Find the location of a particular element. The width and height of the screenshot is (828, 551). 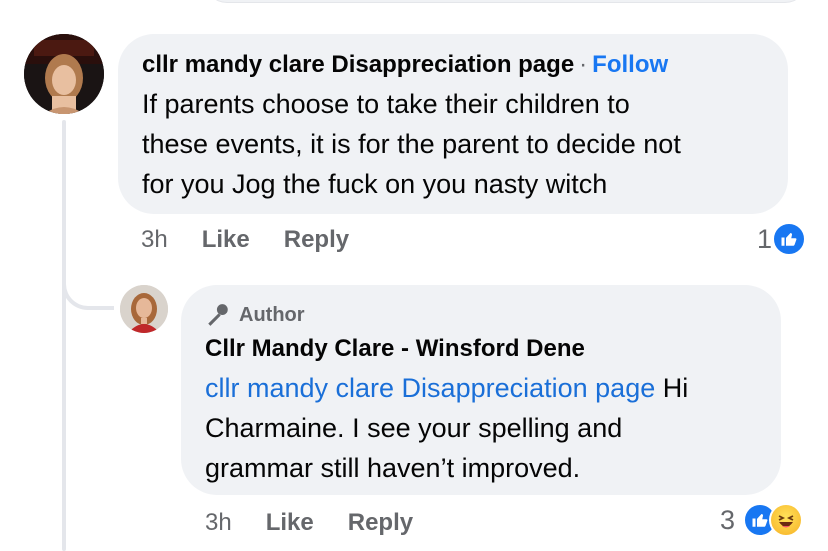

reply-text-line: Charmaine. I see your spelling and is located at coordinates (414, 428).